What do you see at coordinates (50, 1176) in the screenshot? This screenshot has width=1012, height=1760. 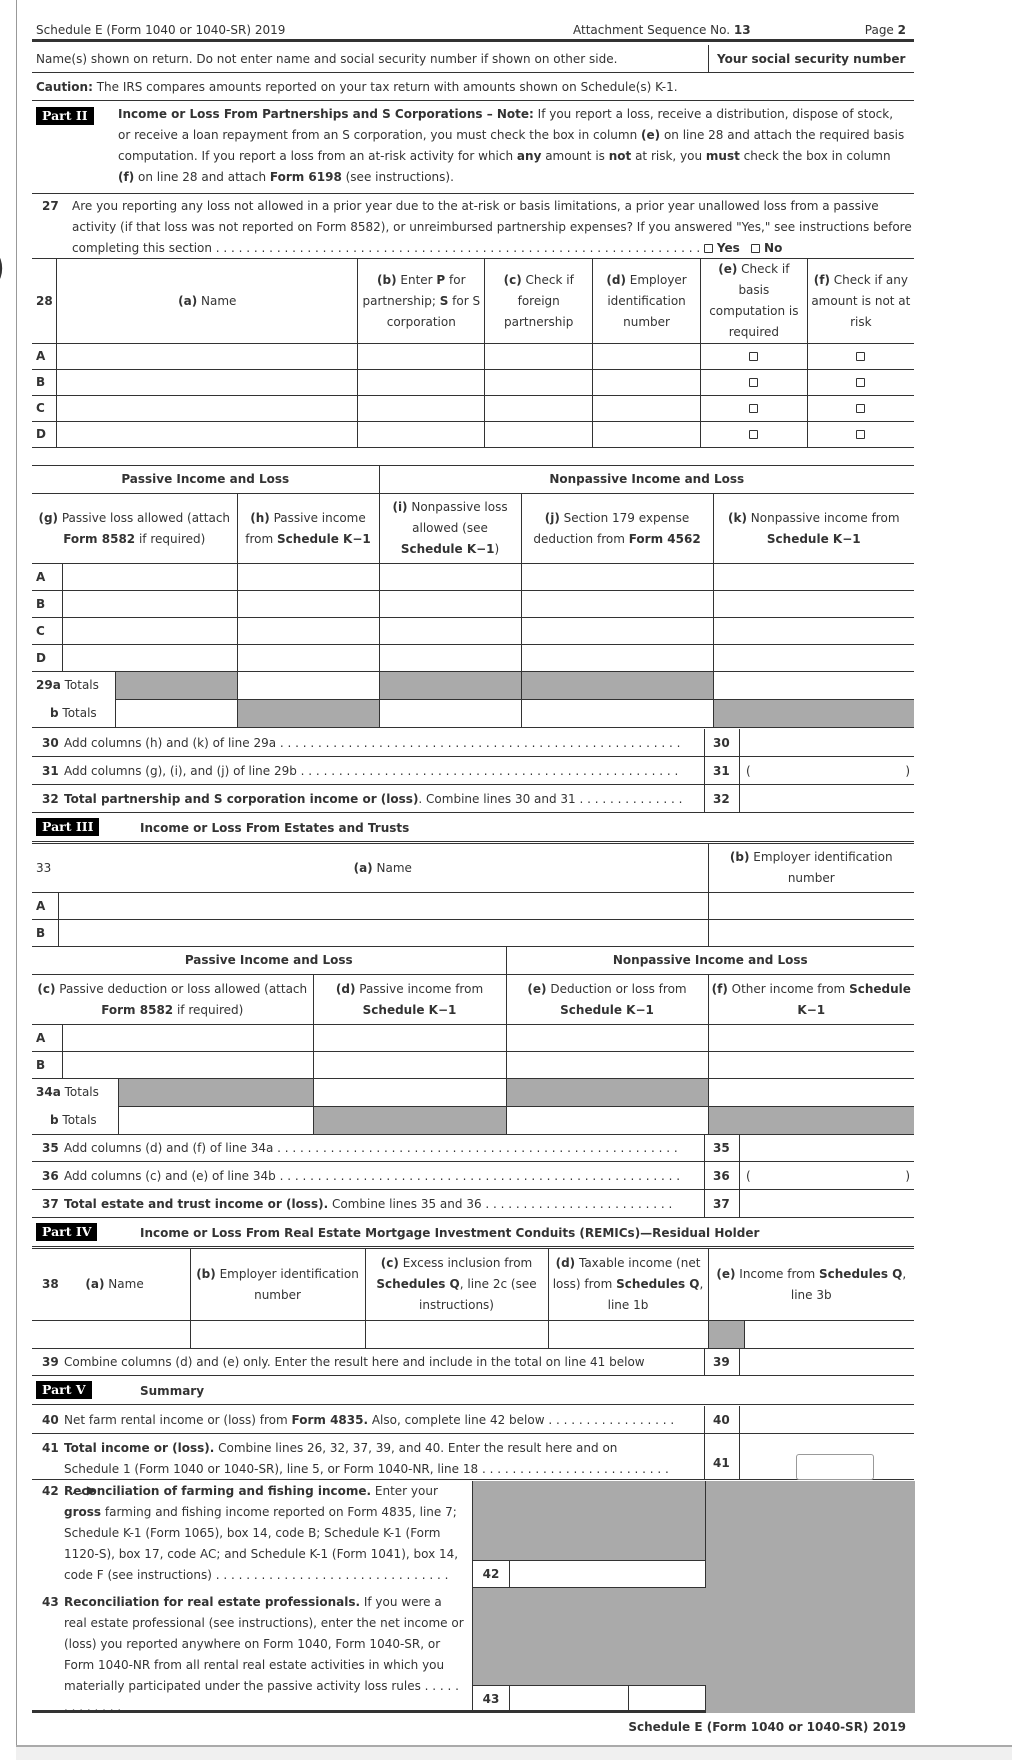 I see `line-36-number: 36` at bounding box center [50, 1176].